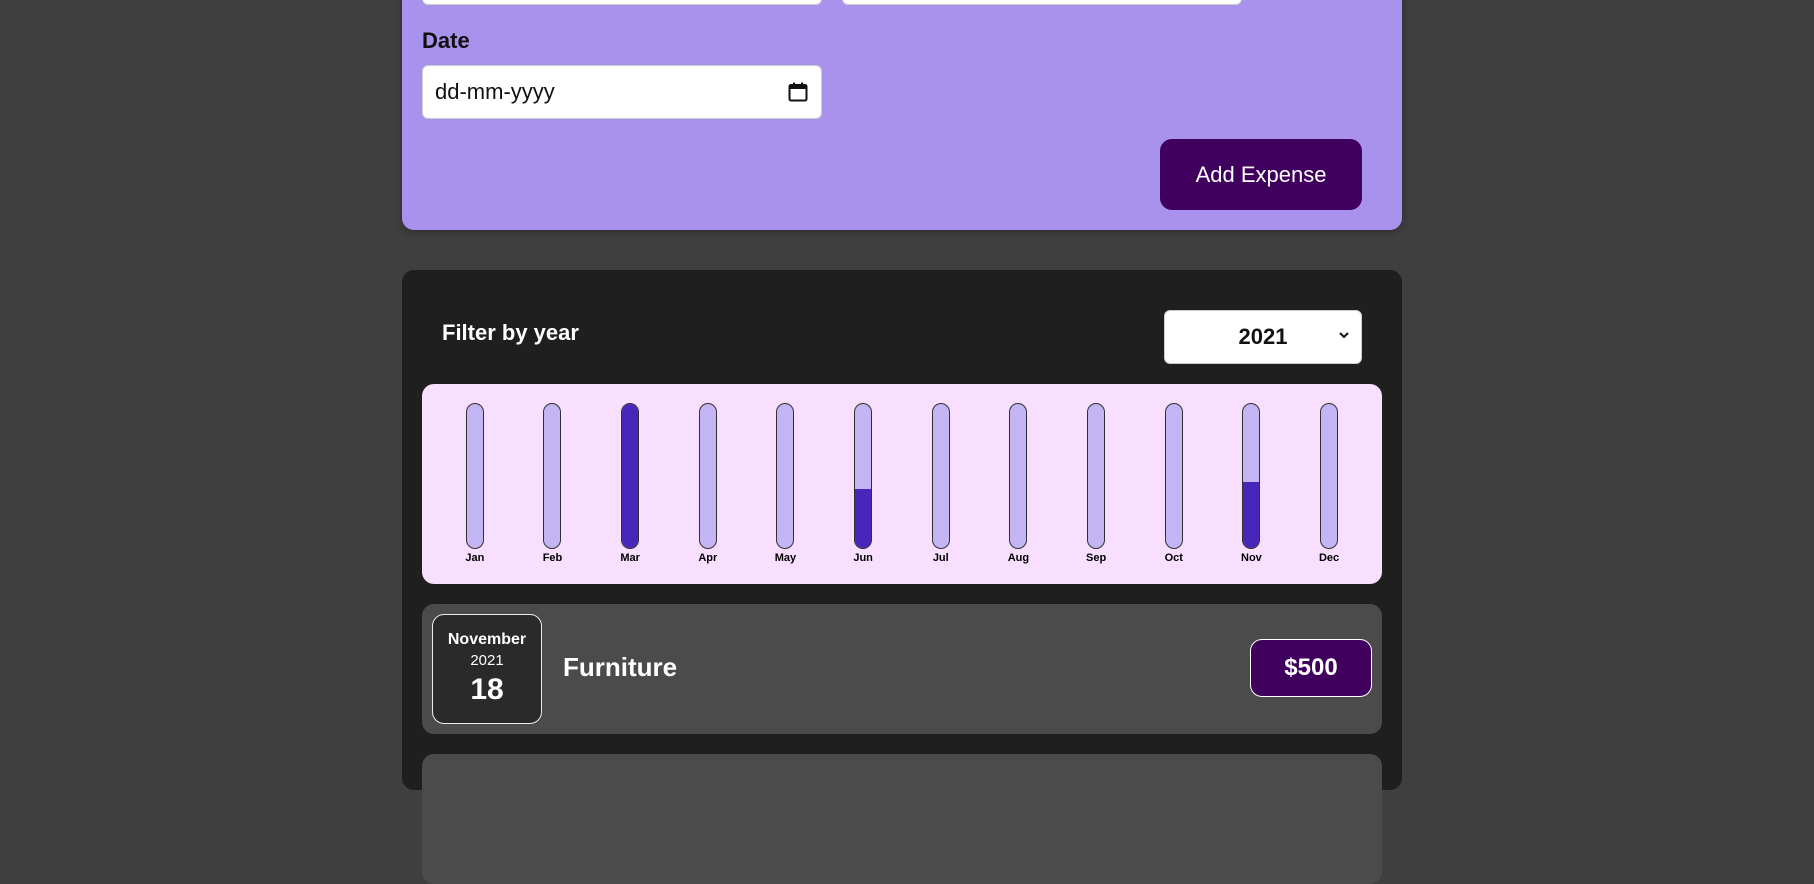  I want to click on chart-bar-label: Dec, so click(1329, 558).